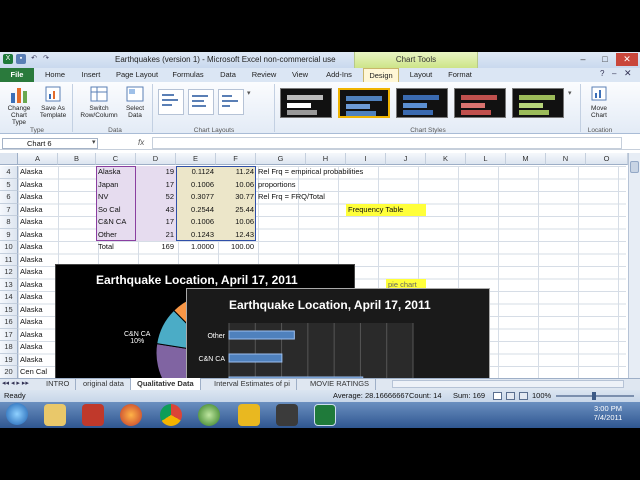  I want to click on help-icon: ?, so click(602, 73).